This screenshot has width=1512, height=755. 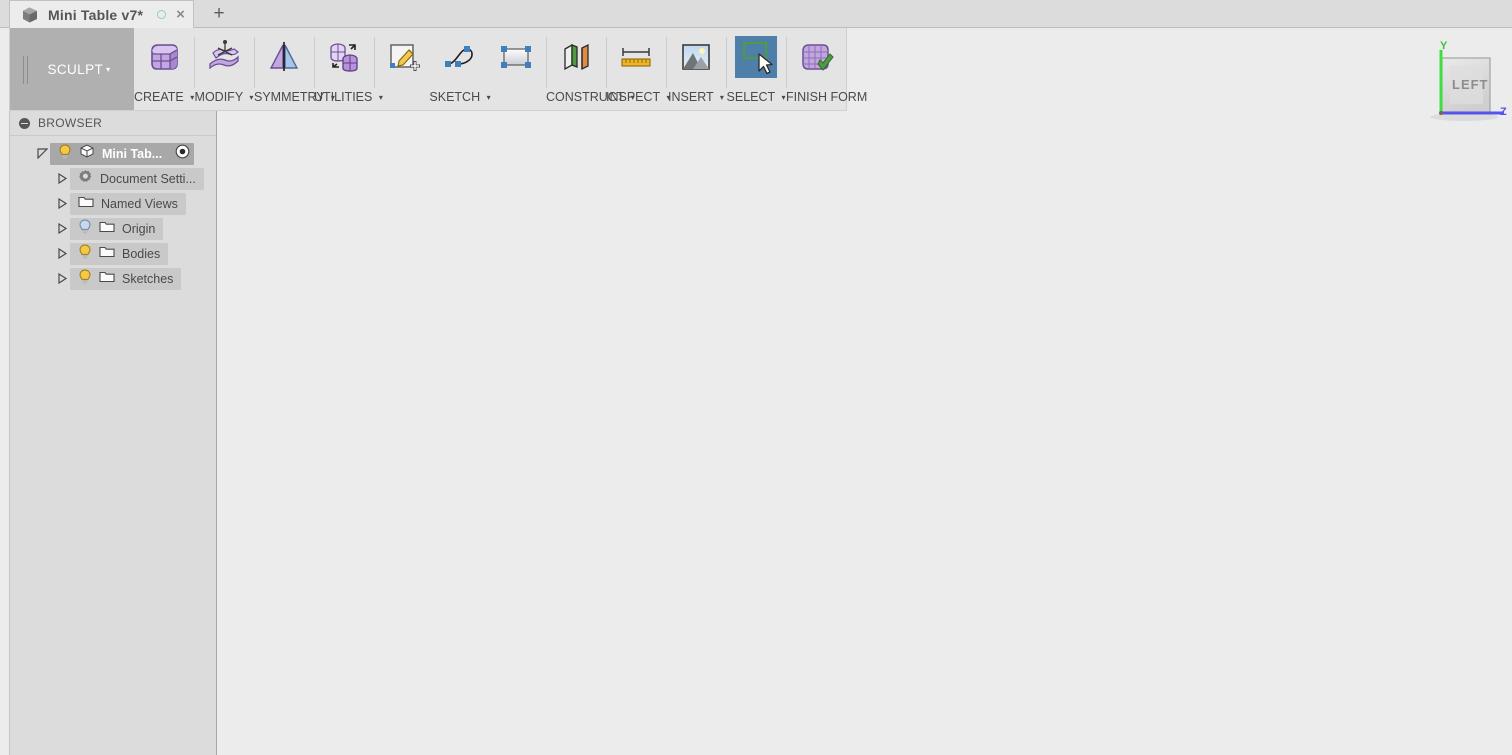 What do you see at coordinates (460, 97) in the screenshot?
I see `toolbar-group-sketch-label: SKETCH ▾` at bounding box center [460, 97].